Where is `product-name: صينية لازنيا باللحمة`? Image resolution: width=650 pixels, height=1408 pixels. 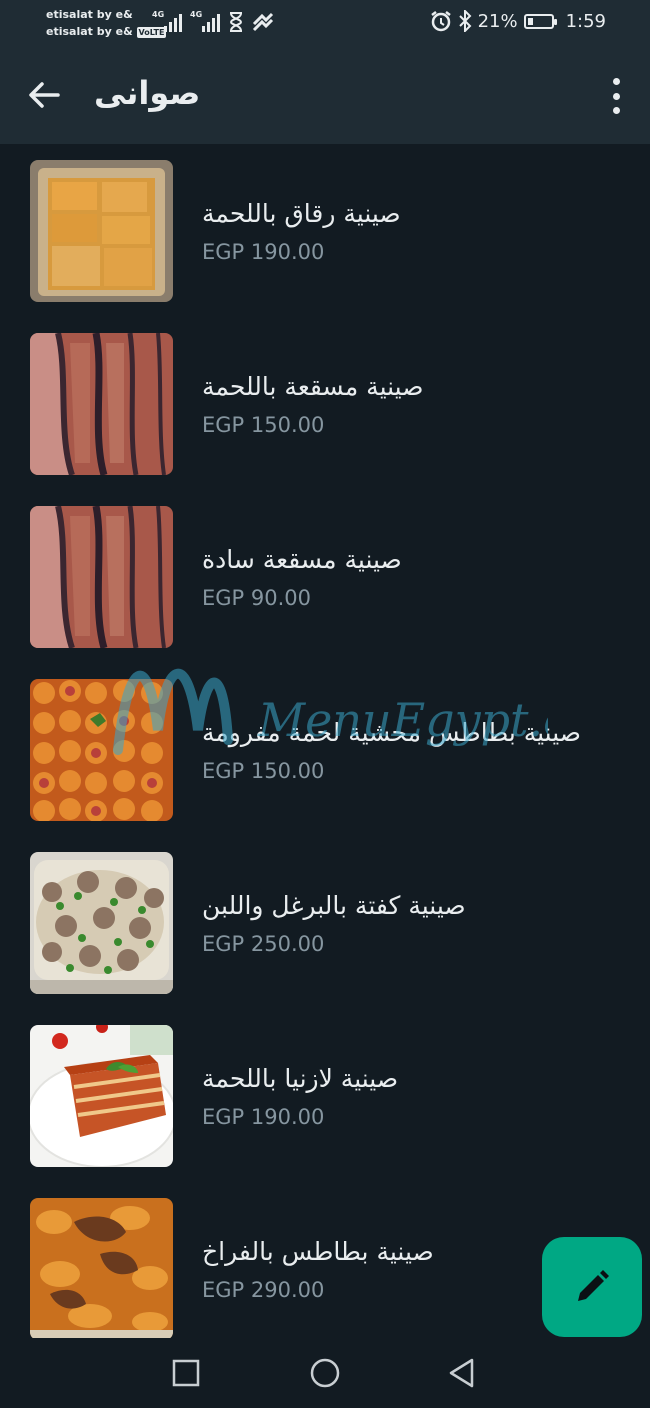 product-name: صينية لازنيا باللحمة is located at coordinates (300, 1078).